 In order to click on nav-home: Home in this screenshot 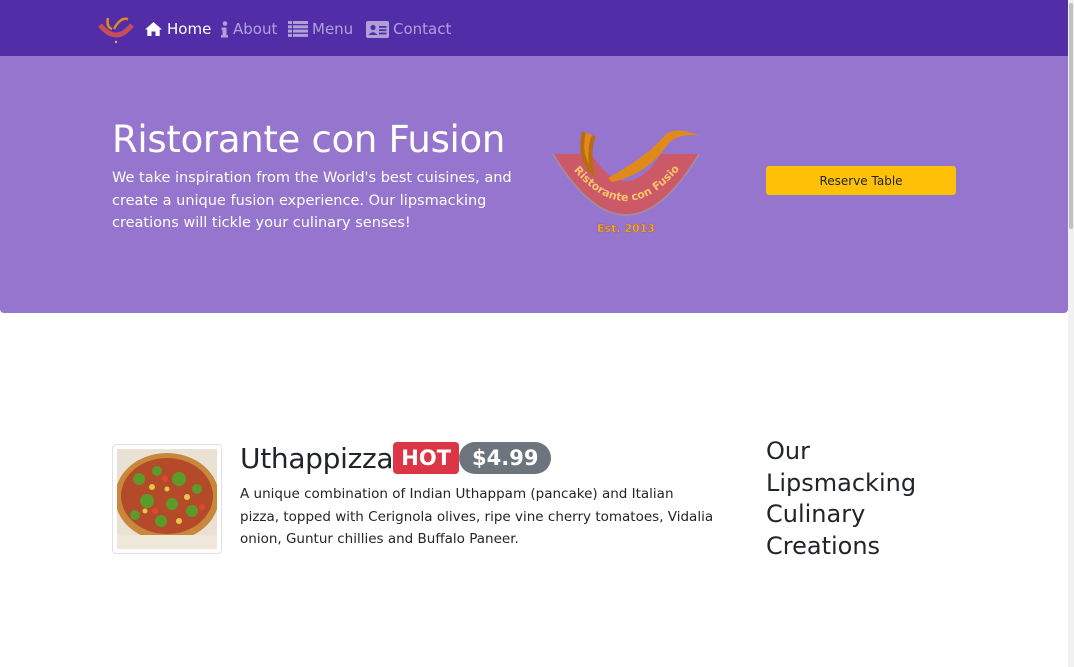, I will do `click(177, 29)`.